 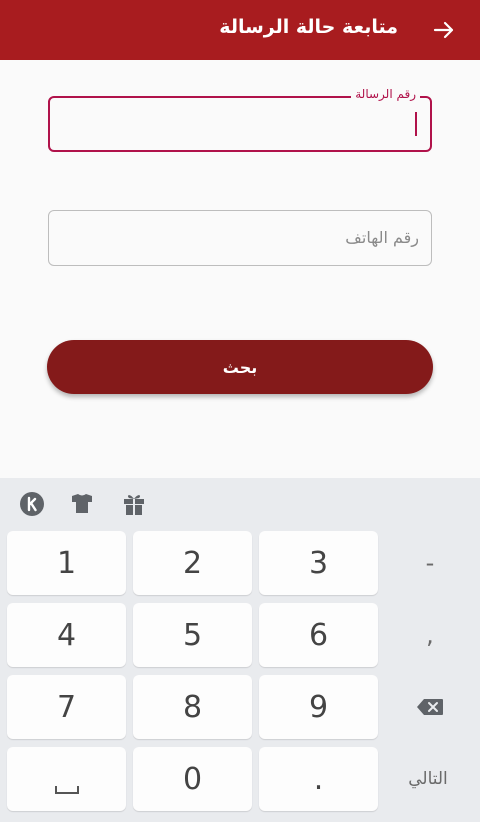 What do you see at coordinates (240, 119) in the screenshot?
I see `message-number-field: رقم الرسالة` at bounding box center [240, 119].